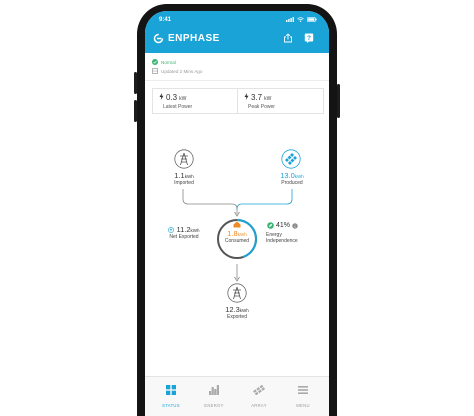 Image resolution: width=474 pixels, height=416 pixels. Describe the element at coordinates (214, 390) in the screenshot. I see `bar-chart-icon` at that location.